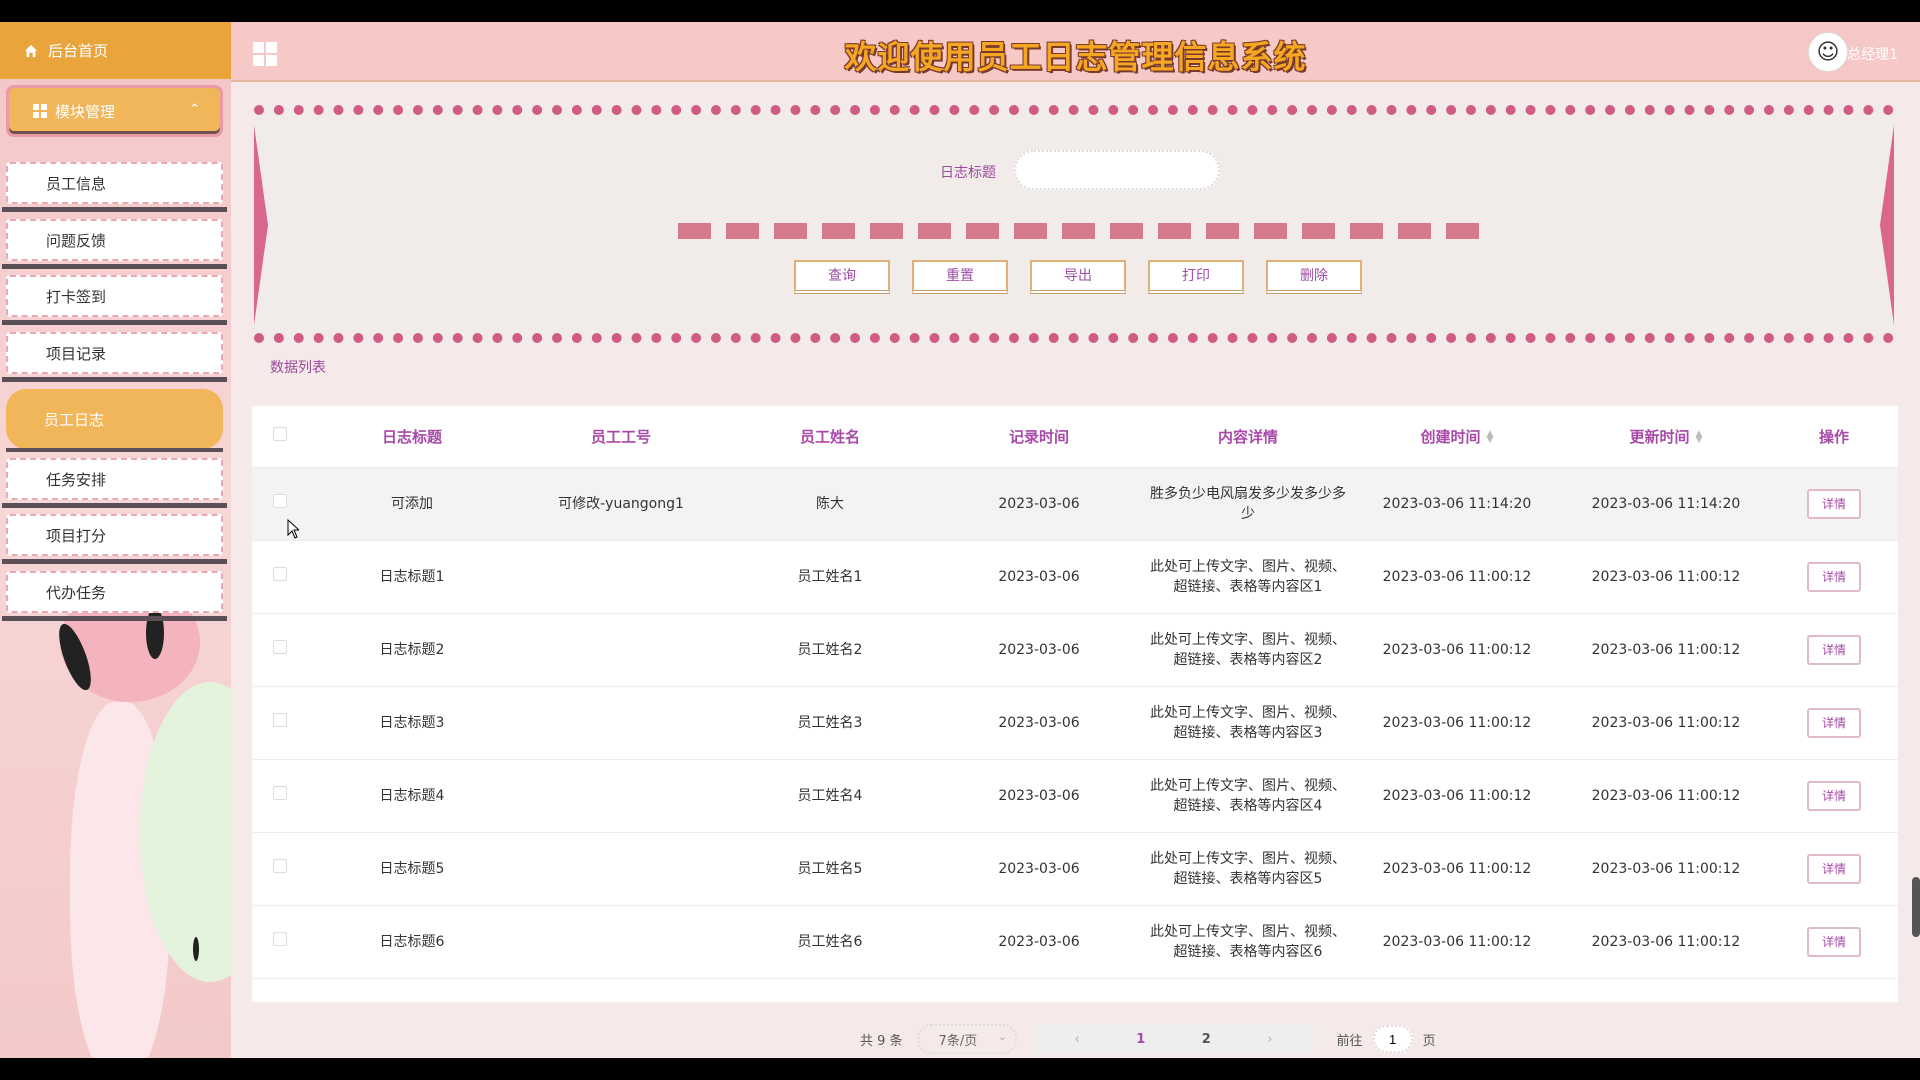  What do you see at coordinates (1666, 437) in the screenshot?
I see `column-header-sortable: 更新时间 ▲ ▼` at bounding box center [1666, 437].